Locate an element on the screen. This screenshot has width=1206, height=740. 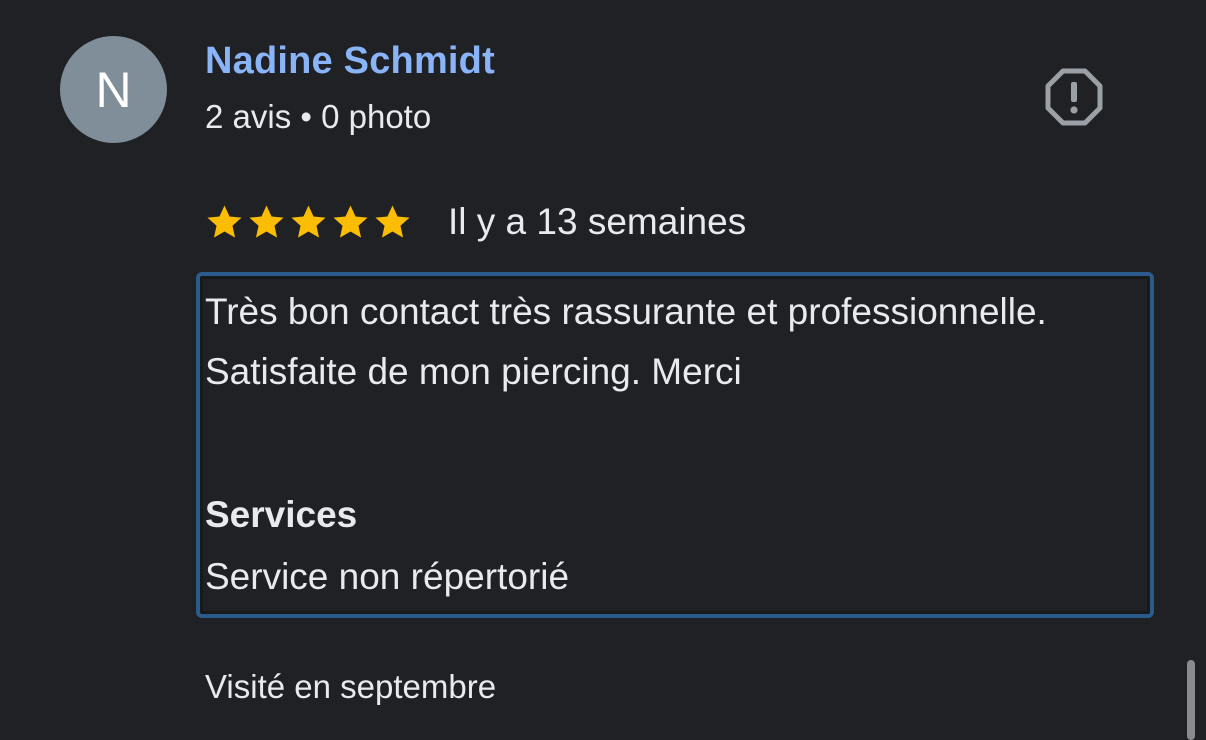
author-meta: 2 avis • 0 photo is located at coordinates (318, 116).